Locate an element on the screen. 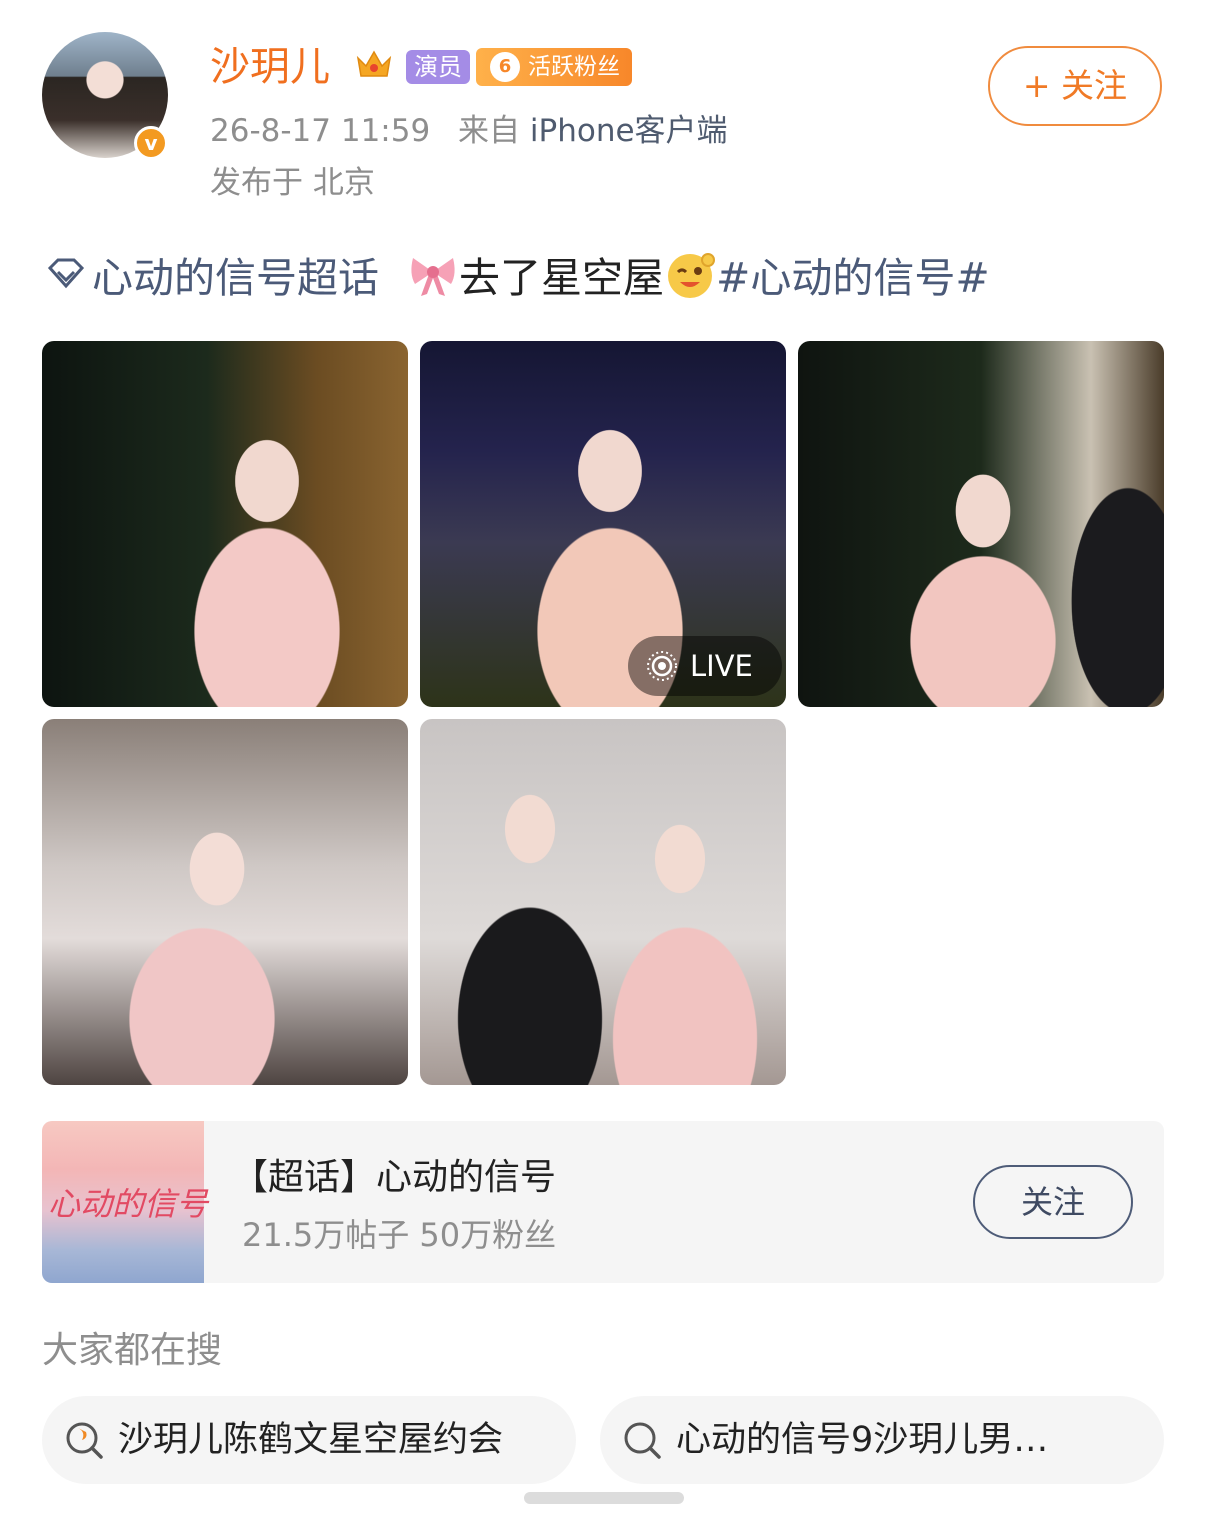 The width and height of the screenshot is (1206, 1524). active-fan-badge: 6 活跃粉丝 is located at coordinates (554, 67).